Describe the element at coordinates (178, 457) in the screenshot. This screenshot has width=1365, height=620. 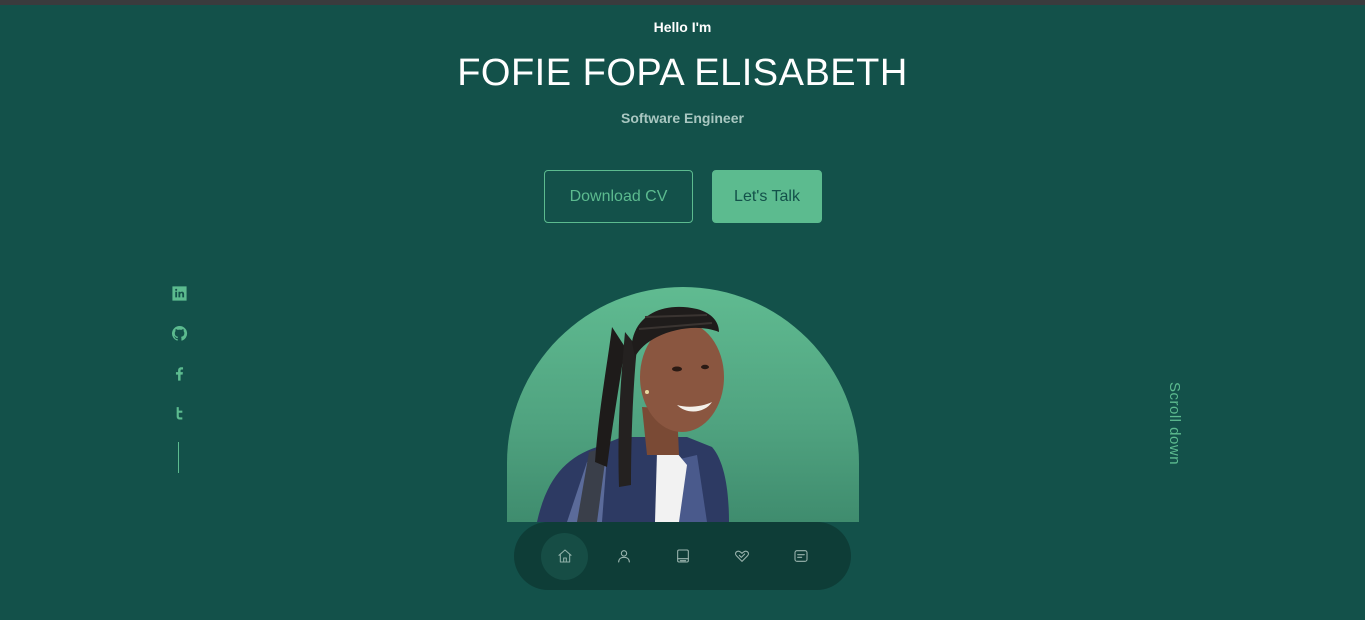
I see `social-divider-line` at that location.